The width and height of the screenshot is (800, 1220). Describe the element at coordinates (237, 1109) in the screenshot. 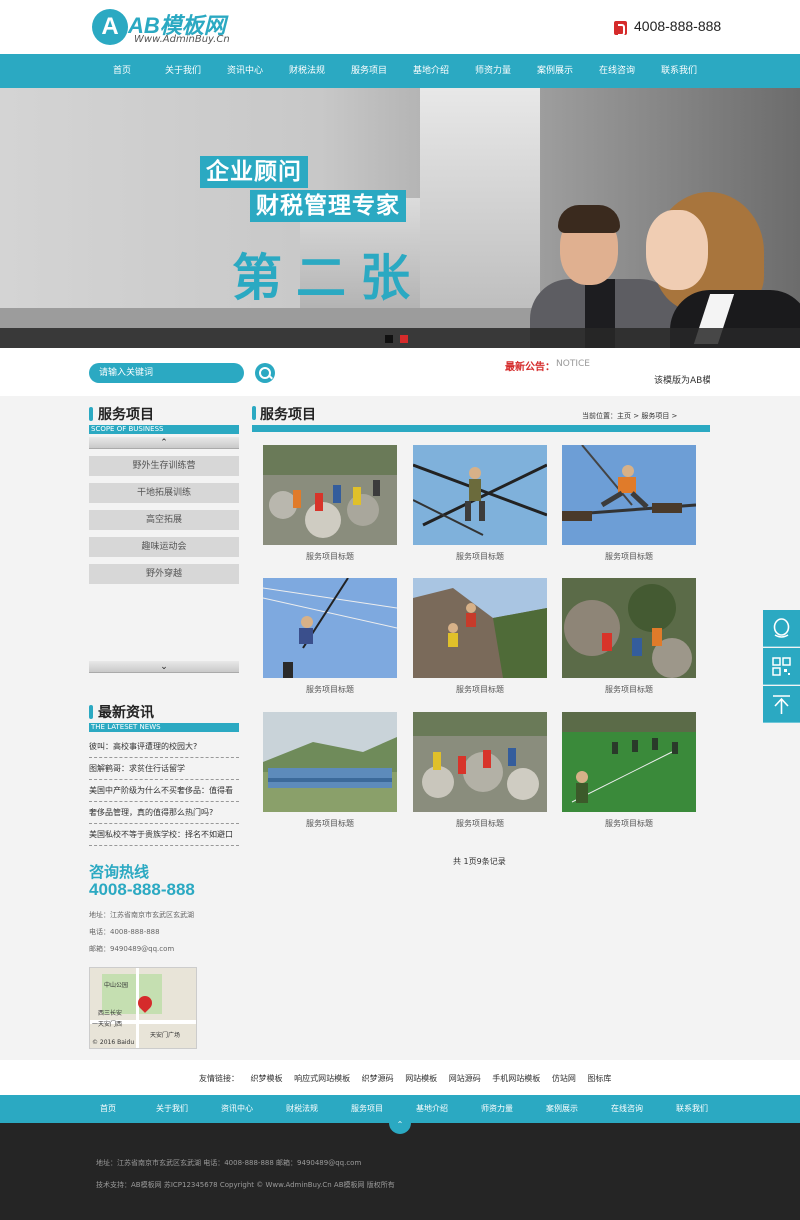

I see `footer-nav-item: 资讯中心` at that location.